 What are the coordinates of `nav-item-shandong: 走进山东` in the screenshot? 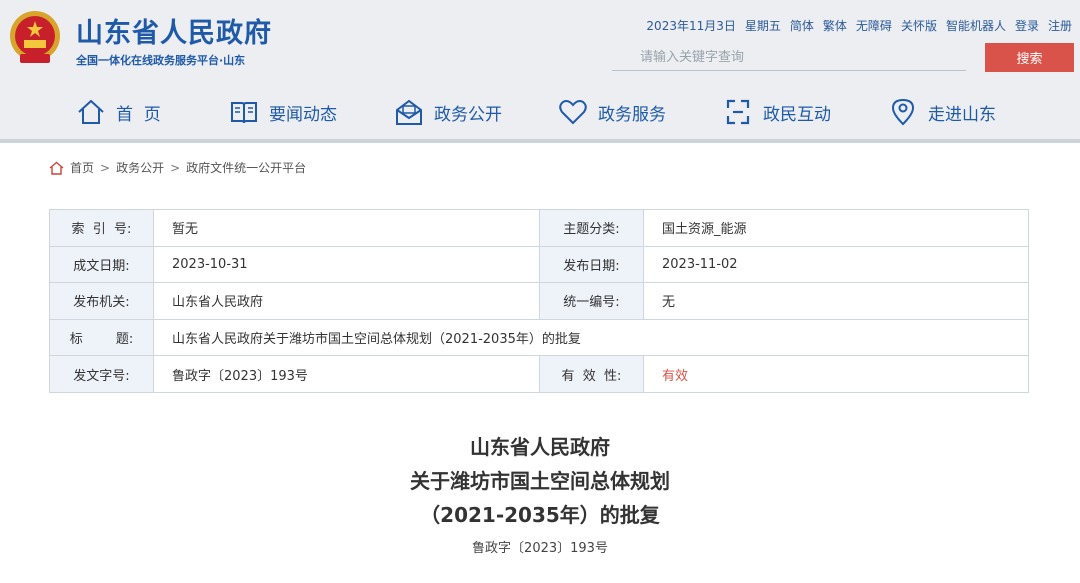 It's located at (942, 112).